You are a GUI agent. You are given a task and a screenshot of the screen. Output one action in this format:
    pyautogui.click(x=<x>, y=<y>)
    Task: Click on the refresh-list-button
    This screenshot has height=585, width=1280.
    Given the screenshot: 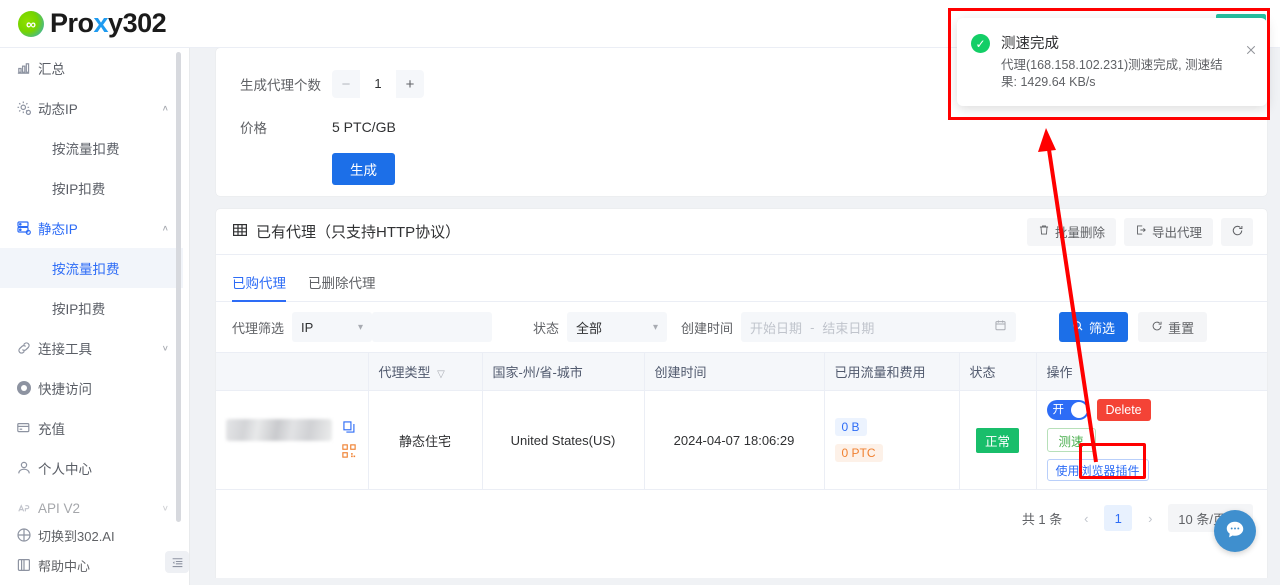 What is the action you would take?
    pyautogui.click(x=1237, y=231)
    